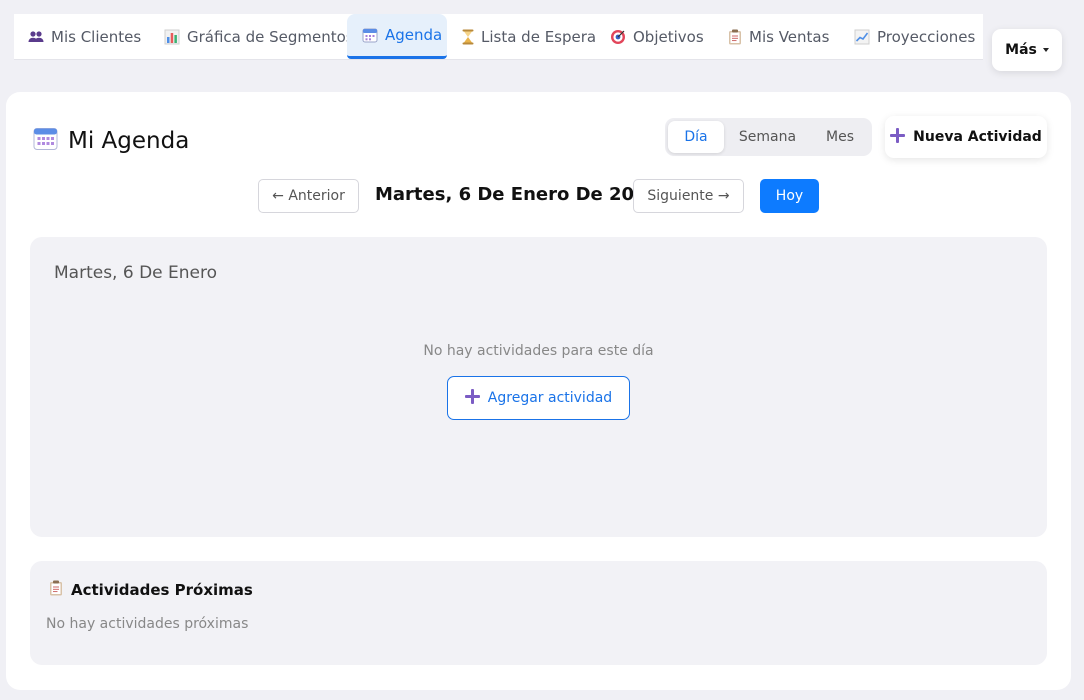 This screenshot has width=1084, height=700. I want to click on empty-message: No hay actividades para este día, so click(538, 351).